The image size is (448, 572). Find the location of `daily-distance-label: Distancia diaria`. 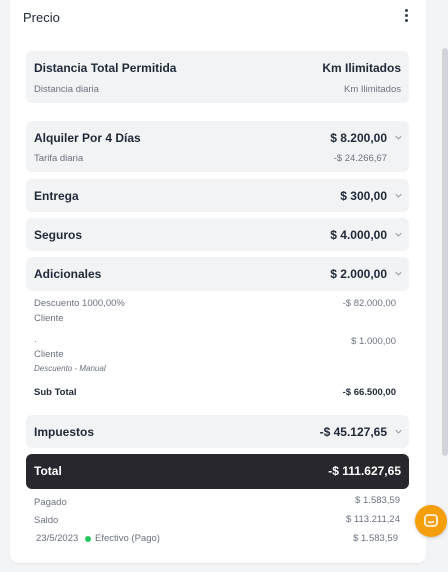

daily-distance-label: Distancia diaria is located at coordinates (66, 89).